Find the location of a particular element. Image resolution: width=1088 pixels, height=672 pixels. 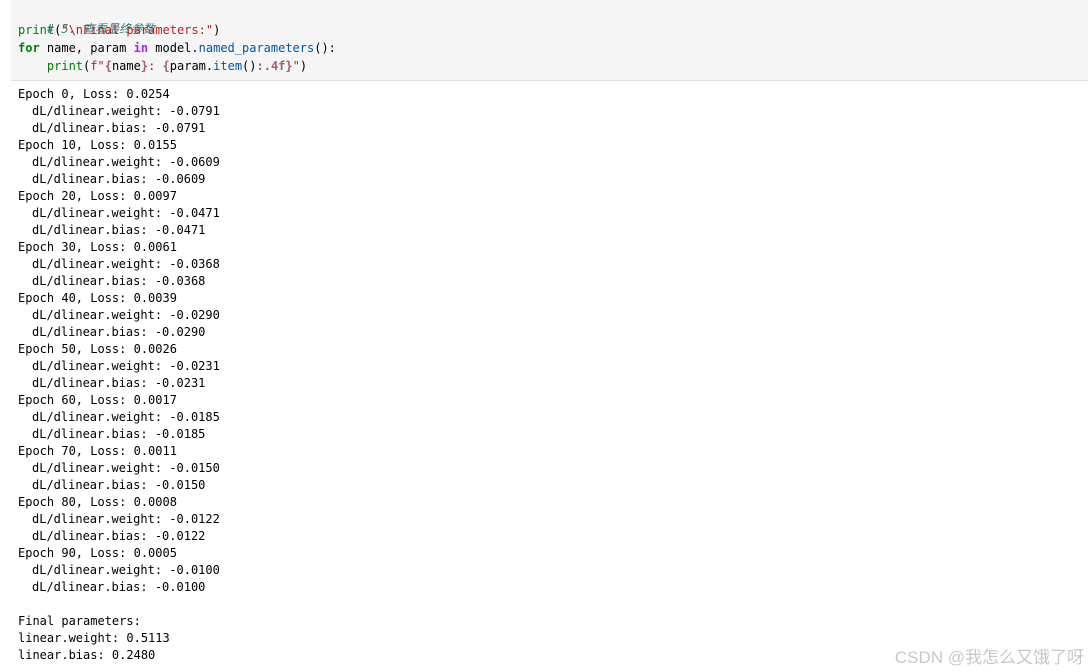

final-bias-line: linear.bias: 0.2480 is located at coordinates (87, 655).